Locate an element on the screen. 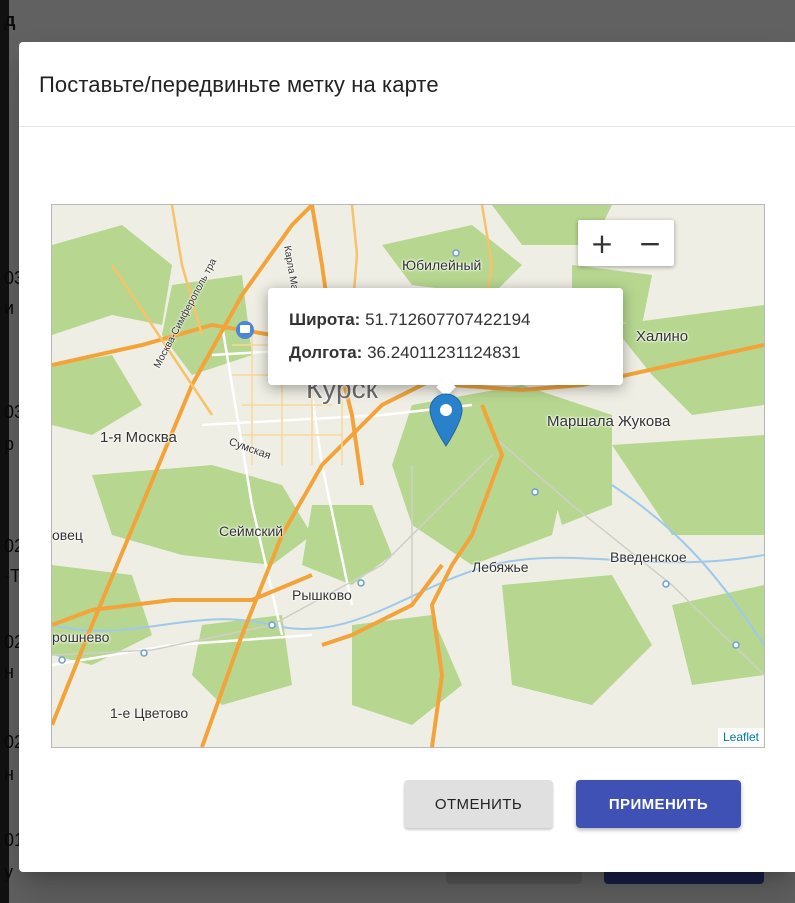  place-label: Введенское is located at coordinates (648, 557).